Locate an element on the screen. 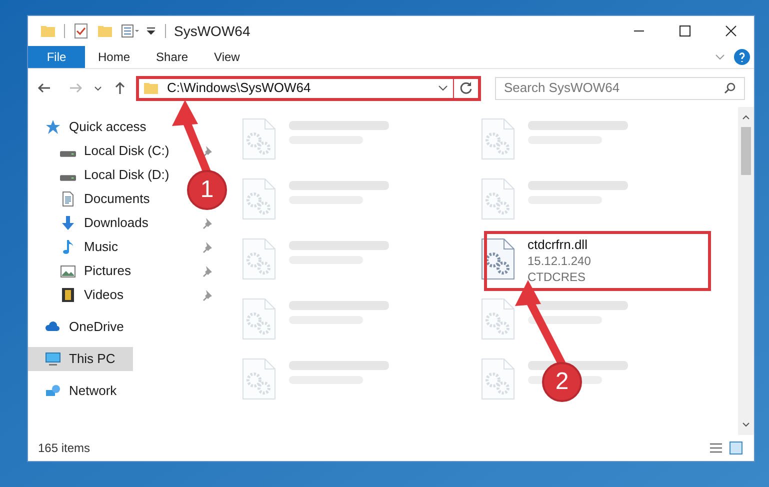 The height and width of the screenshot is (487, 769). search-field: Search SysWOW64 is located at coordinates (620, 88).